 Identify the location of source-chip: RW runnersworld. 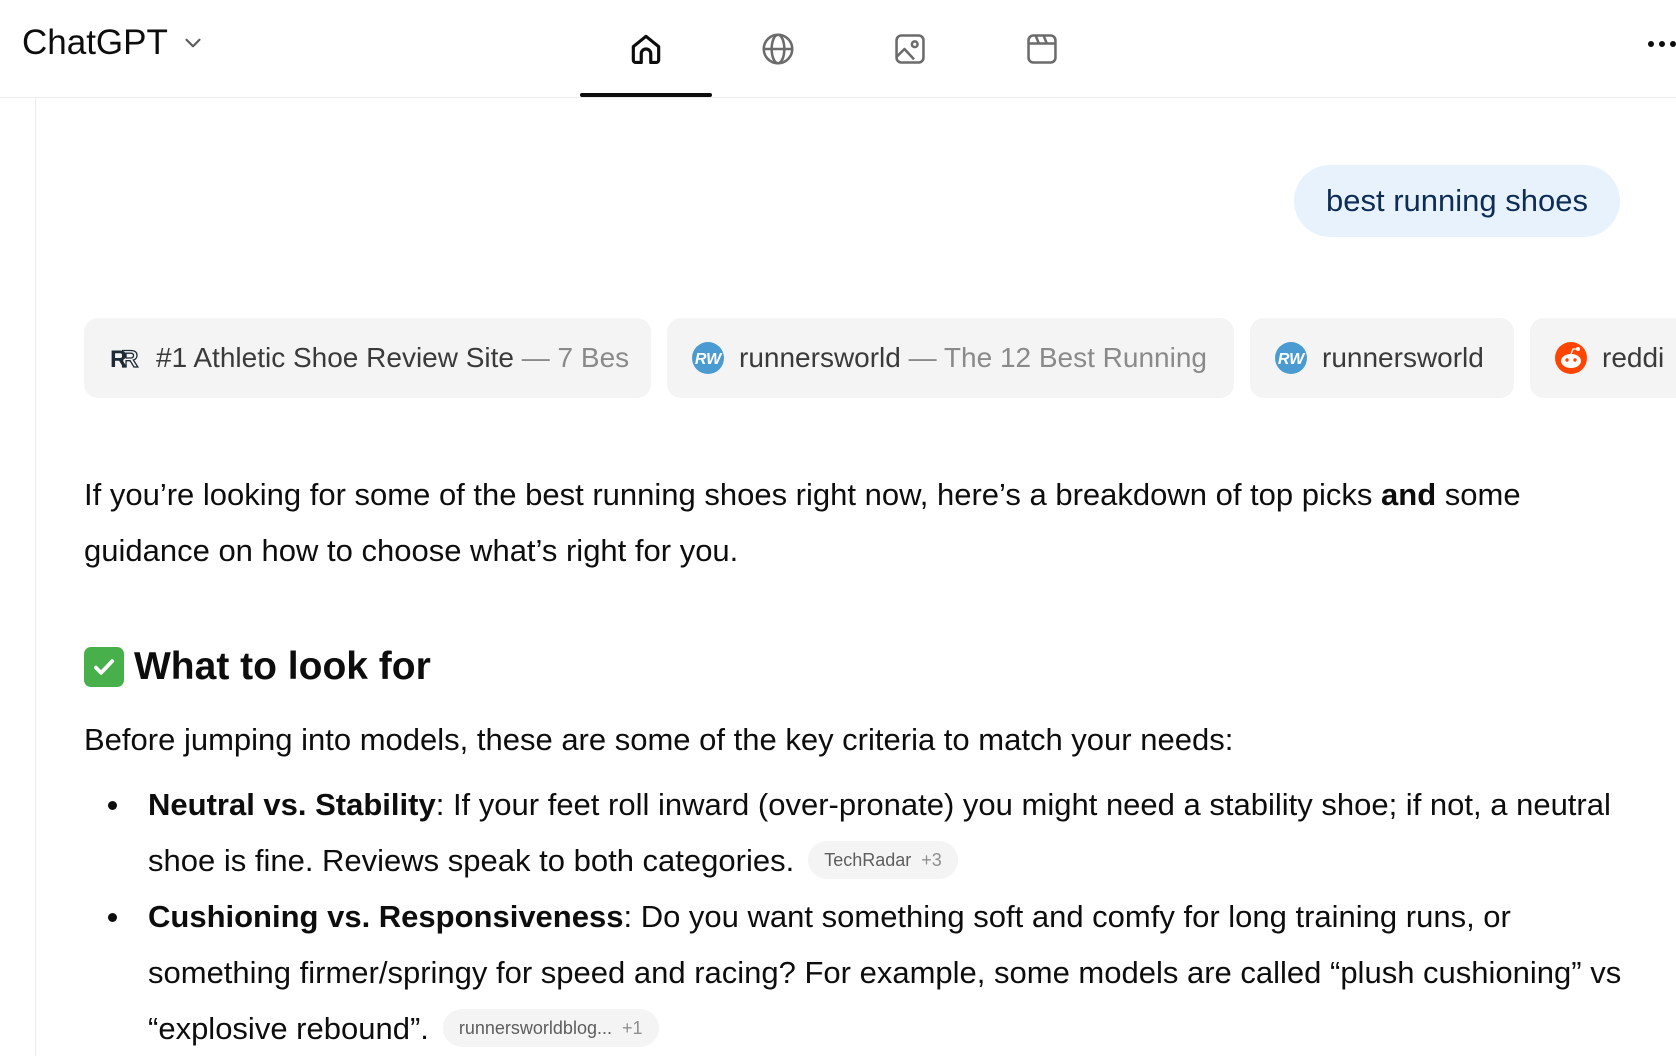
(1382, 358).